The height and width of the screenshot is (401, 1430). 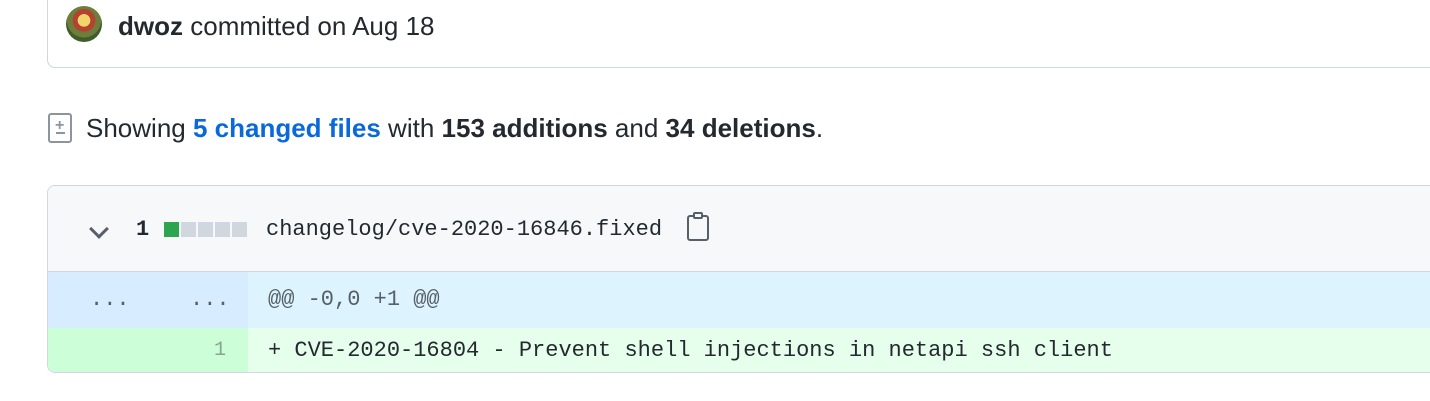 What do you see at coordinates (411, 127) in the screenshot?
I see `summary-with: with` at bounding box center [411, 127].